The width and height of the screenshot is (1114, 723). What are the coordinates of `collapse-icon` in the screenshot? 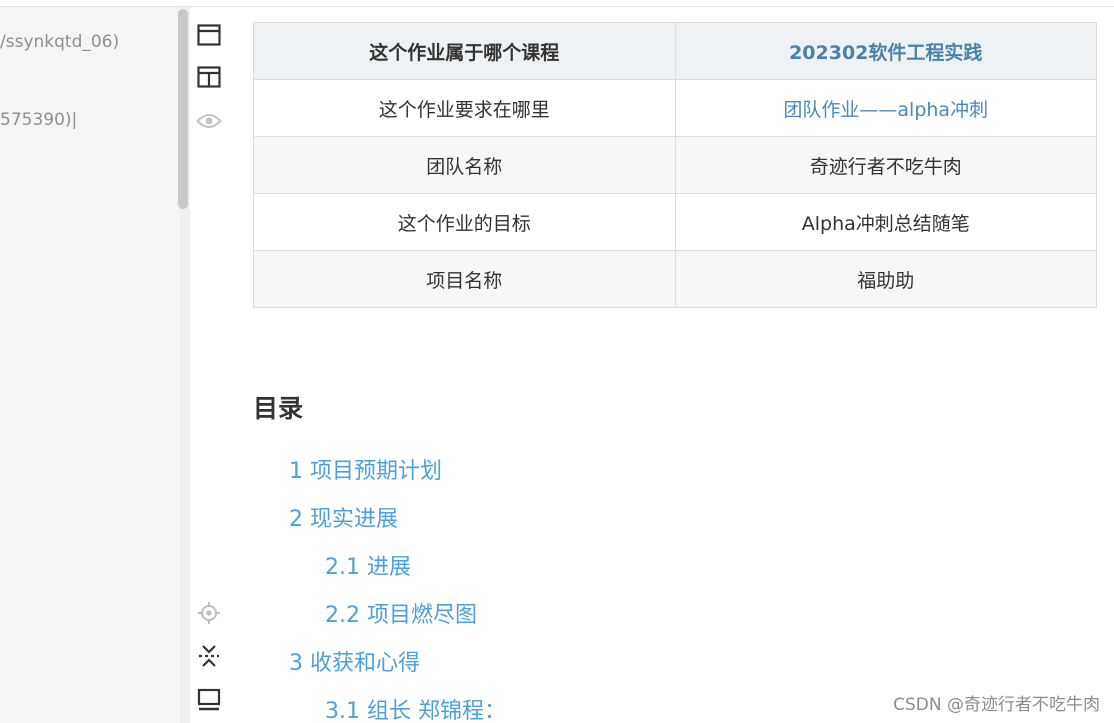 It's located at (209, 656).